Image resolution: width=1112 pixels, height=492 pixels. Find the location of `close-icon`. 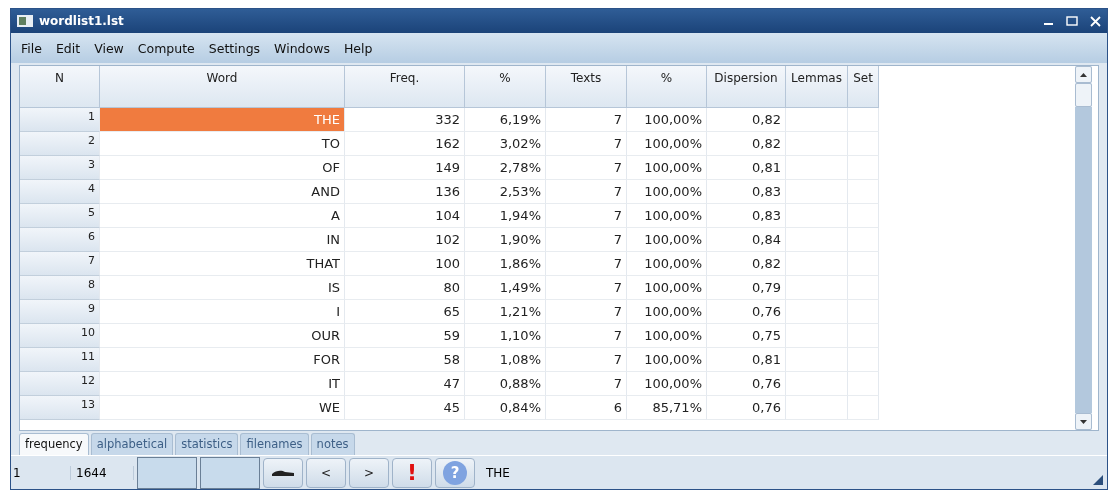

close-icon is located at coordinates (1095, 21).